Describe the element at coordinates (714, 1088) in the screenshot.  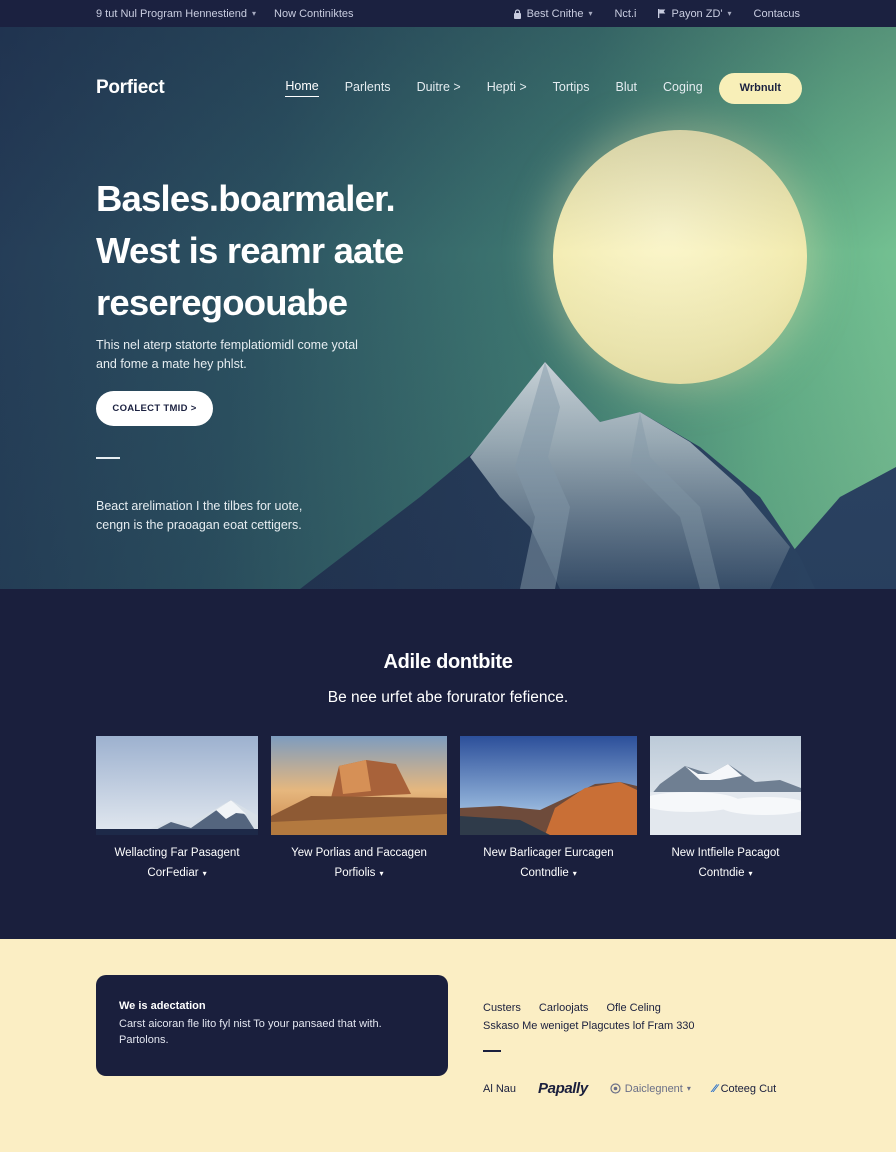
I see `brand-mark-icon: ∕∕` at that location.